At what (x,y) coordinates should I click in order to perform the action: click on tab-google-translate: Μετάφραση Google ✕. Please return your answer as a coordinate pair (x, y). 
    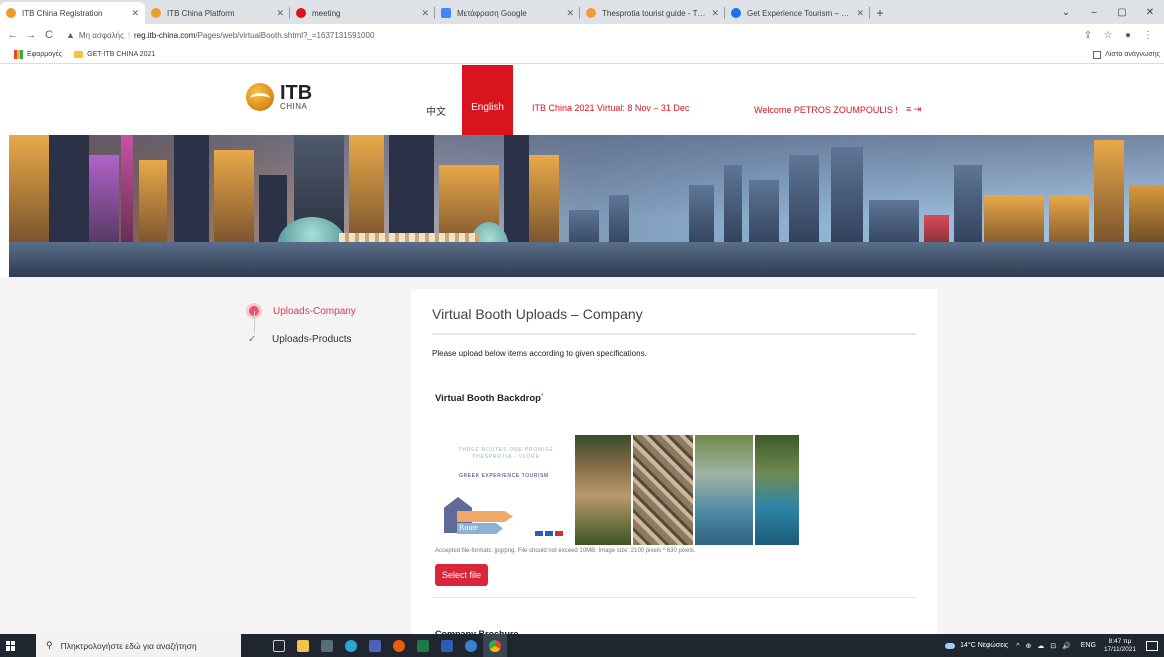
    Looking at the image, I should click on (507, 13).